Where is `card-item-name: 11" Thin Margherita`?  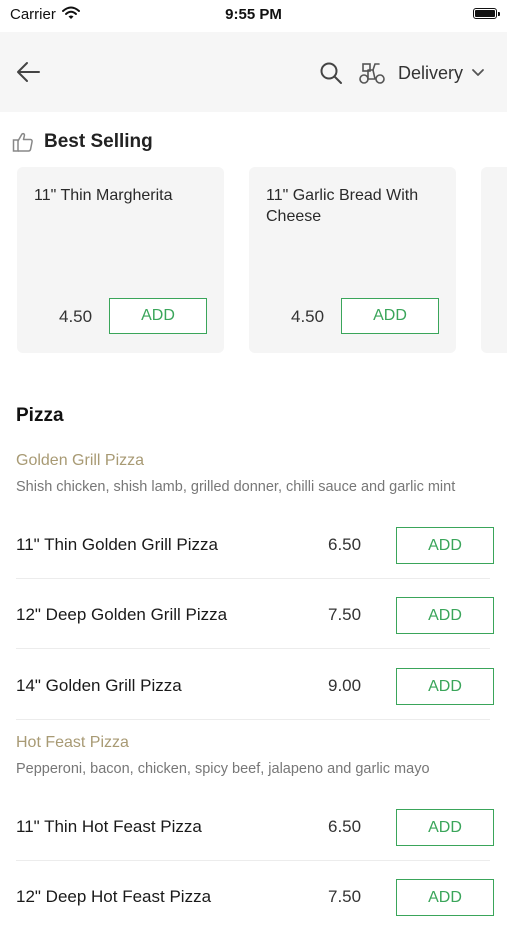 card-item-name: 11" Thin Margherita is located at coordinates (103, 195).